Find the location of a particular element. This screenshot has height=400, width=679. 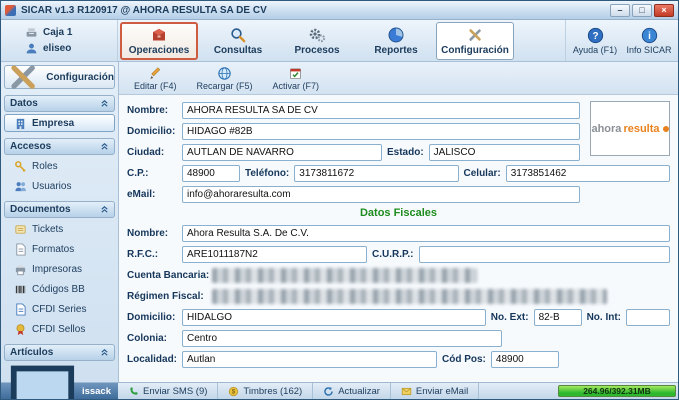

rfc-field: ARE1011187N2 is located at coordinates (274, 254).